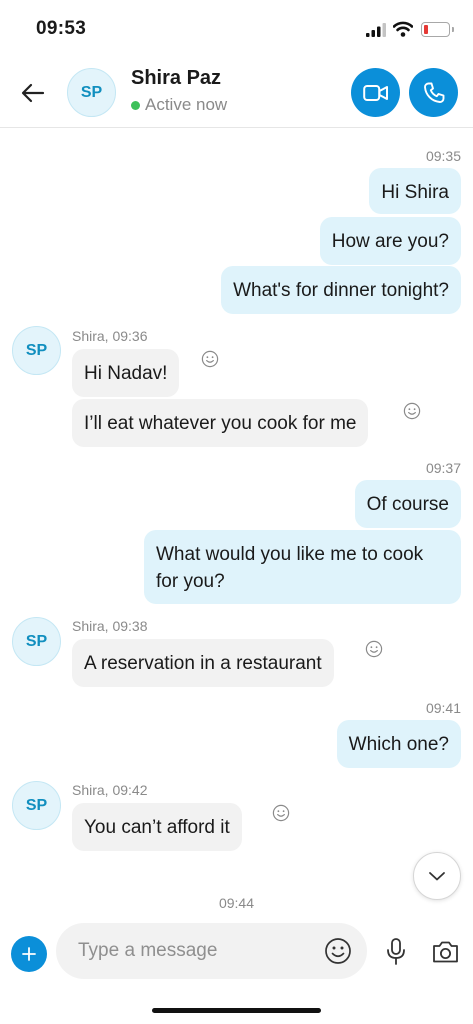 The image size is (473, 1024). I want to click on incoming-message: You can’t afford it, so click(157, 827).